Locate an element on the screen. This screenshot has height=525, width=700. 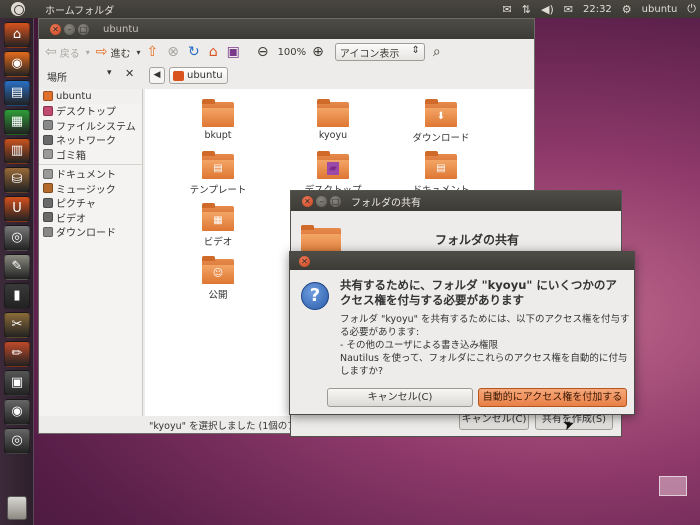
sidebar-item-label: ubuntu is located at coordinates (74, 96).